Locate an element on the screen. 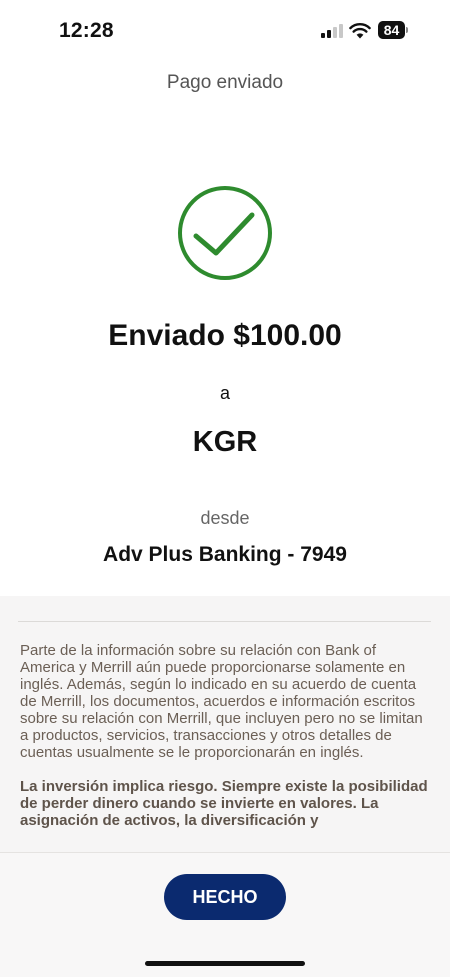 This screenshot has height=977, width=450. from-label: desde is located at coordinates (225, 518).